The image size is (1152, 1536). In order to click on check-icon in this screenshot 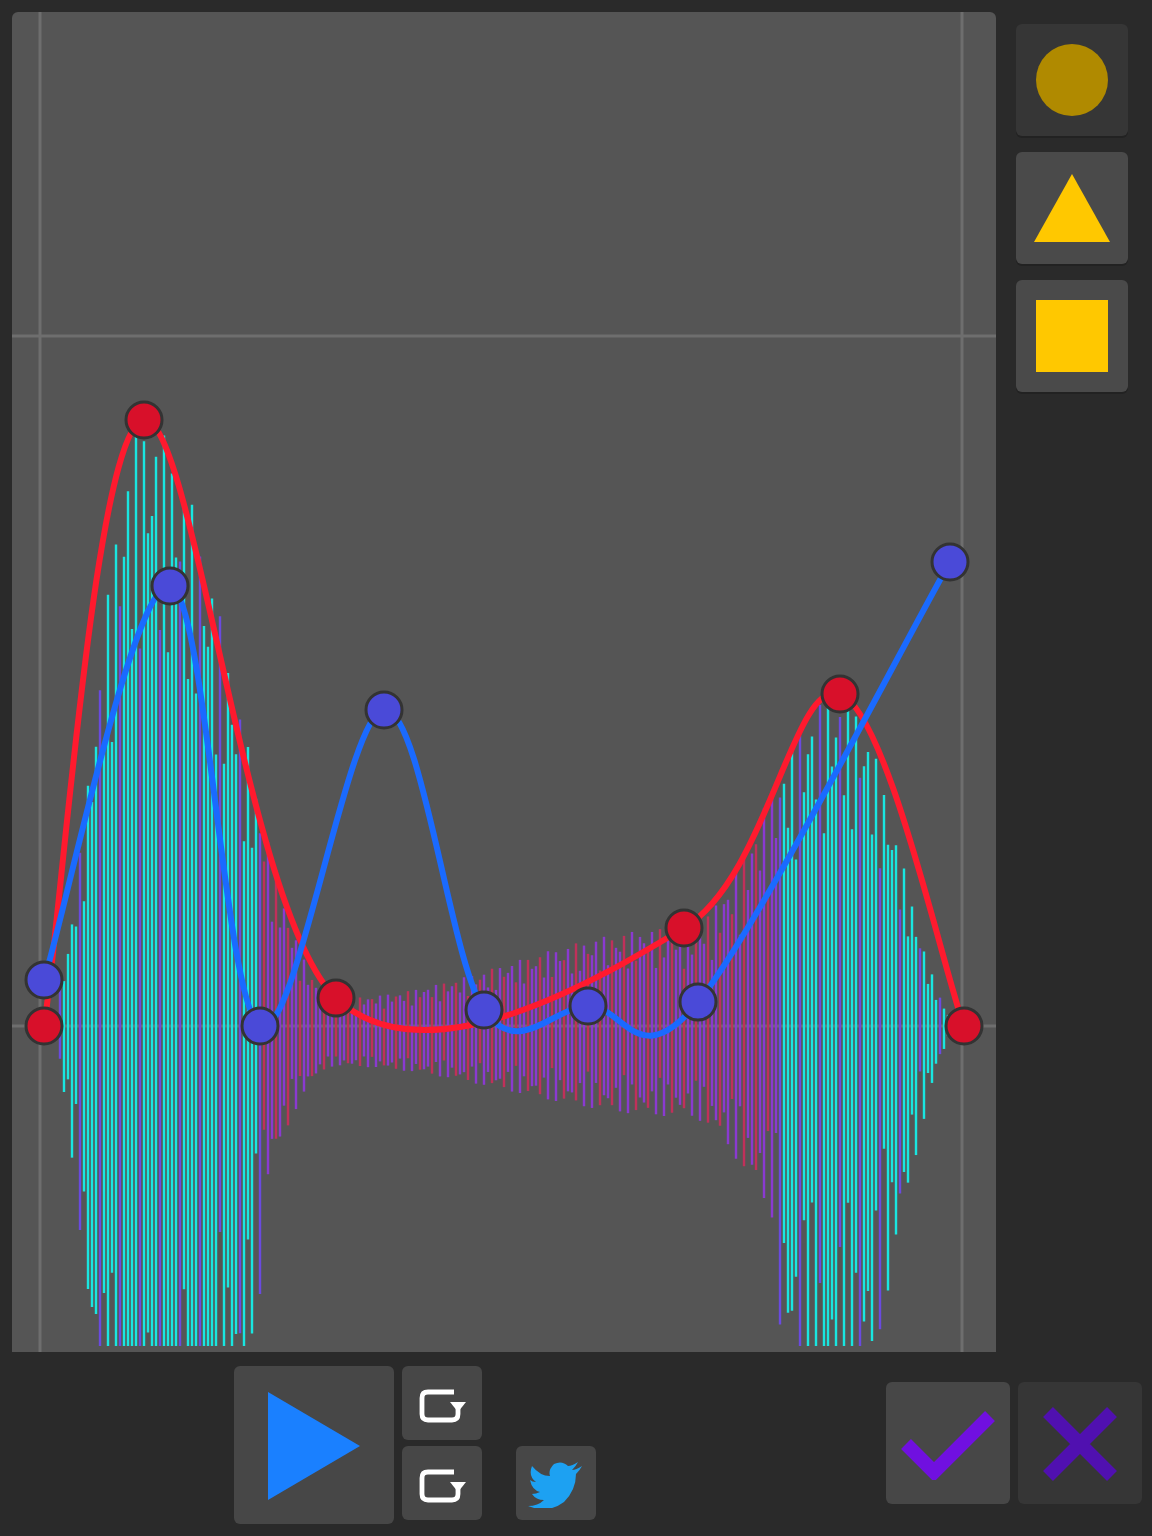, I will do `click(948, 1443)`.